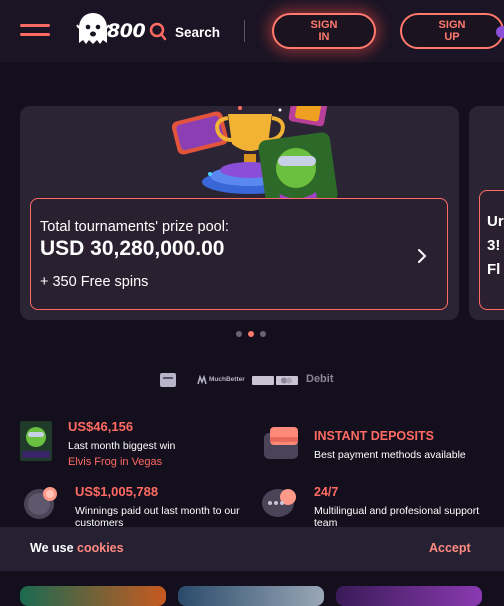 This screenshot has width=504, height=606. I want to click on accept-cookies-button: Accept, so click(450, 548).